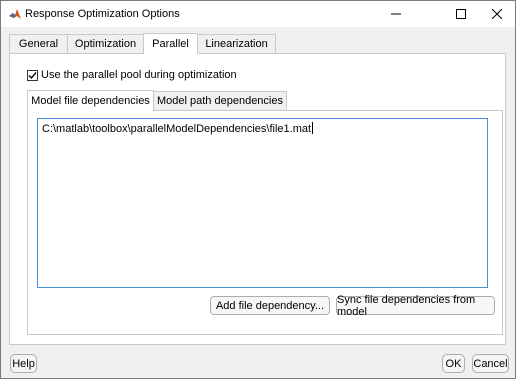  I want to click on minimize-icon, so click(396, 14).